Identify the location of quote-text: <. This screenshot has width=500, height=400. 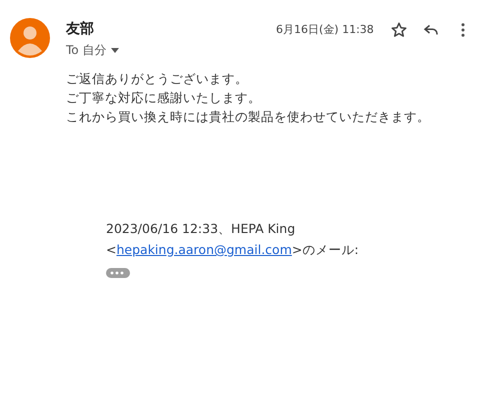
(111, 249).